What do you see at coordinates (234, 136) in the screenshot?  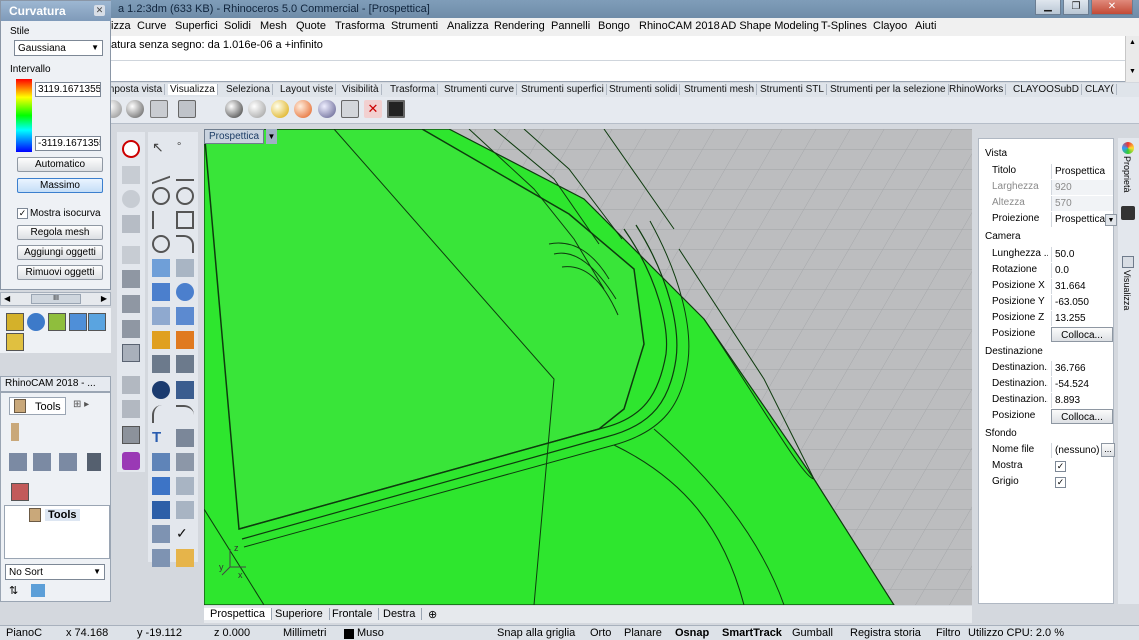 I see `viewport-title: Prospettica` at bounding box center [234, 136].